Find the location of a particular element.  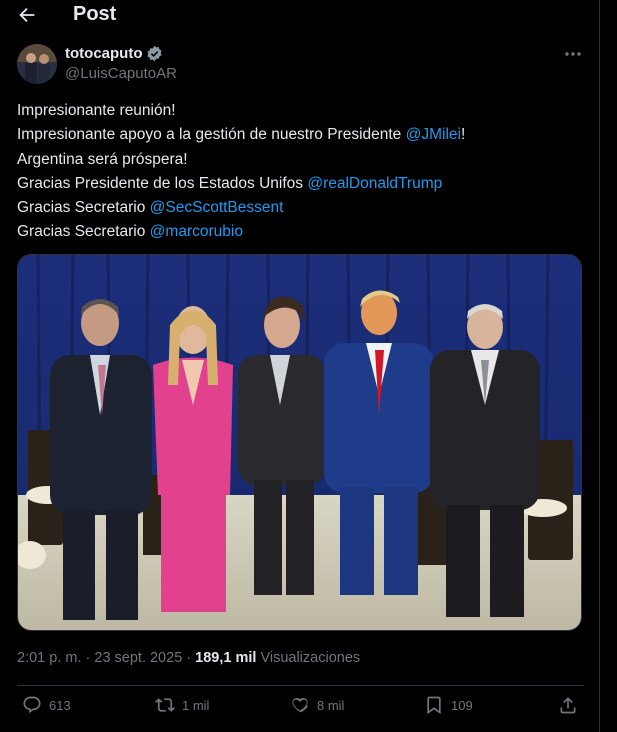

mention-link: @realDonaldTrump is located at coordinates (374, 183).